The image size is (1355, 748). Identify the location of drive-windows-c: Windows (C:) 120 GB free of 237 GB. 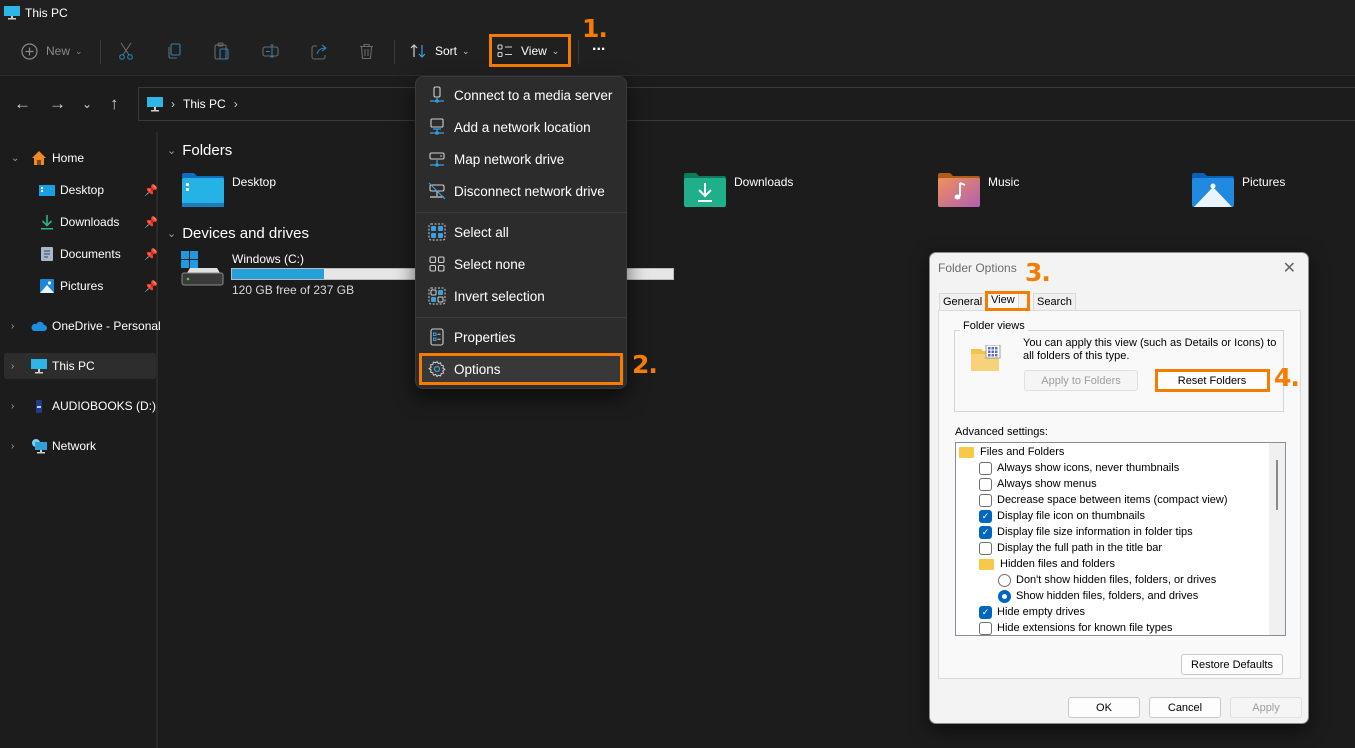
(301, 276).